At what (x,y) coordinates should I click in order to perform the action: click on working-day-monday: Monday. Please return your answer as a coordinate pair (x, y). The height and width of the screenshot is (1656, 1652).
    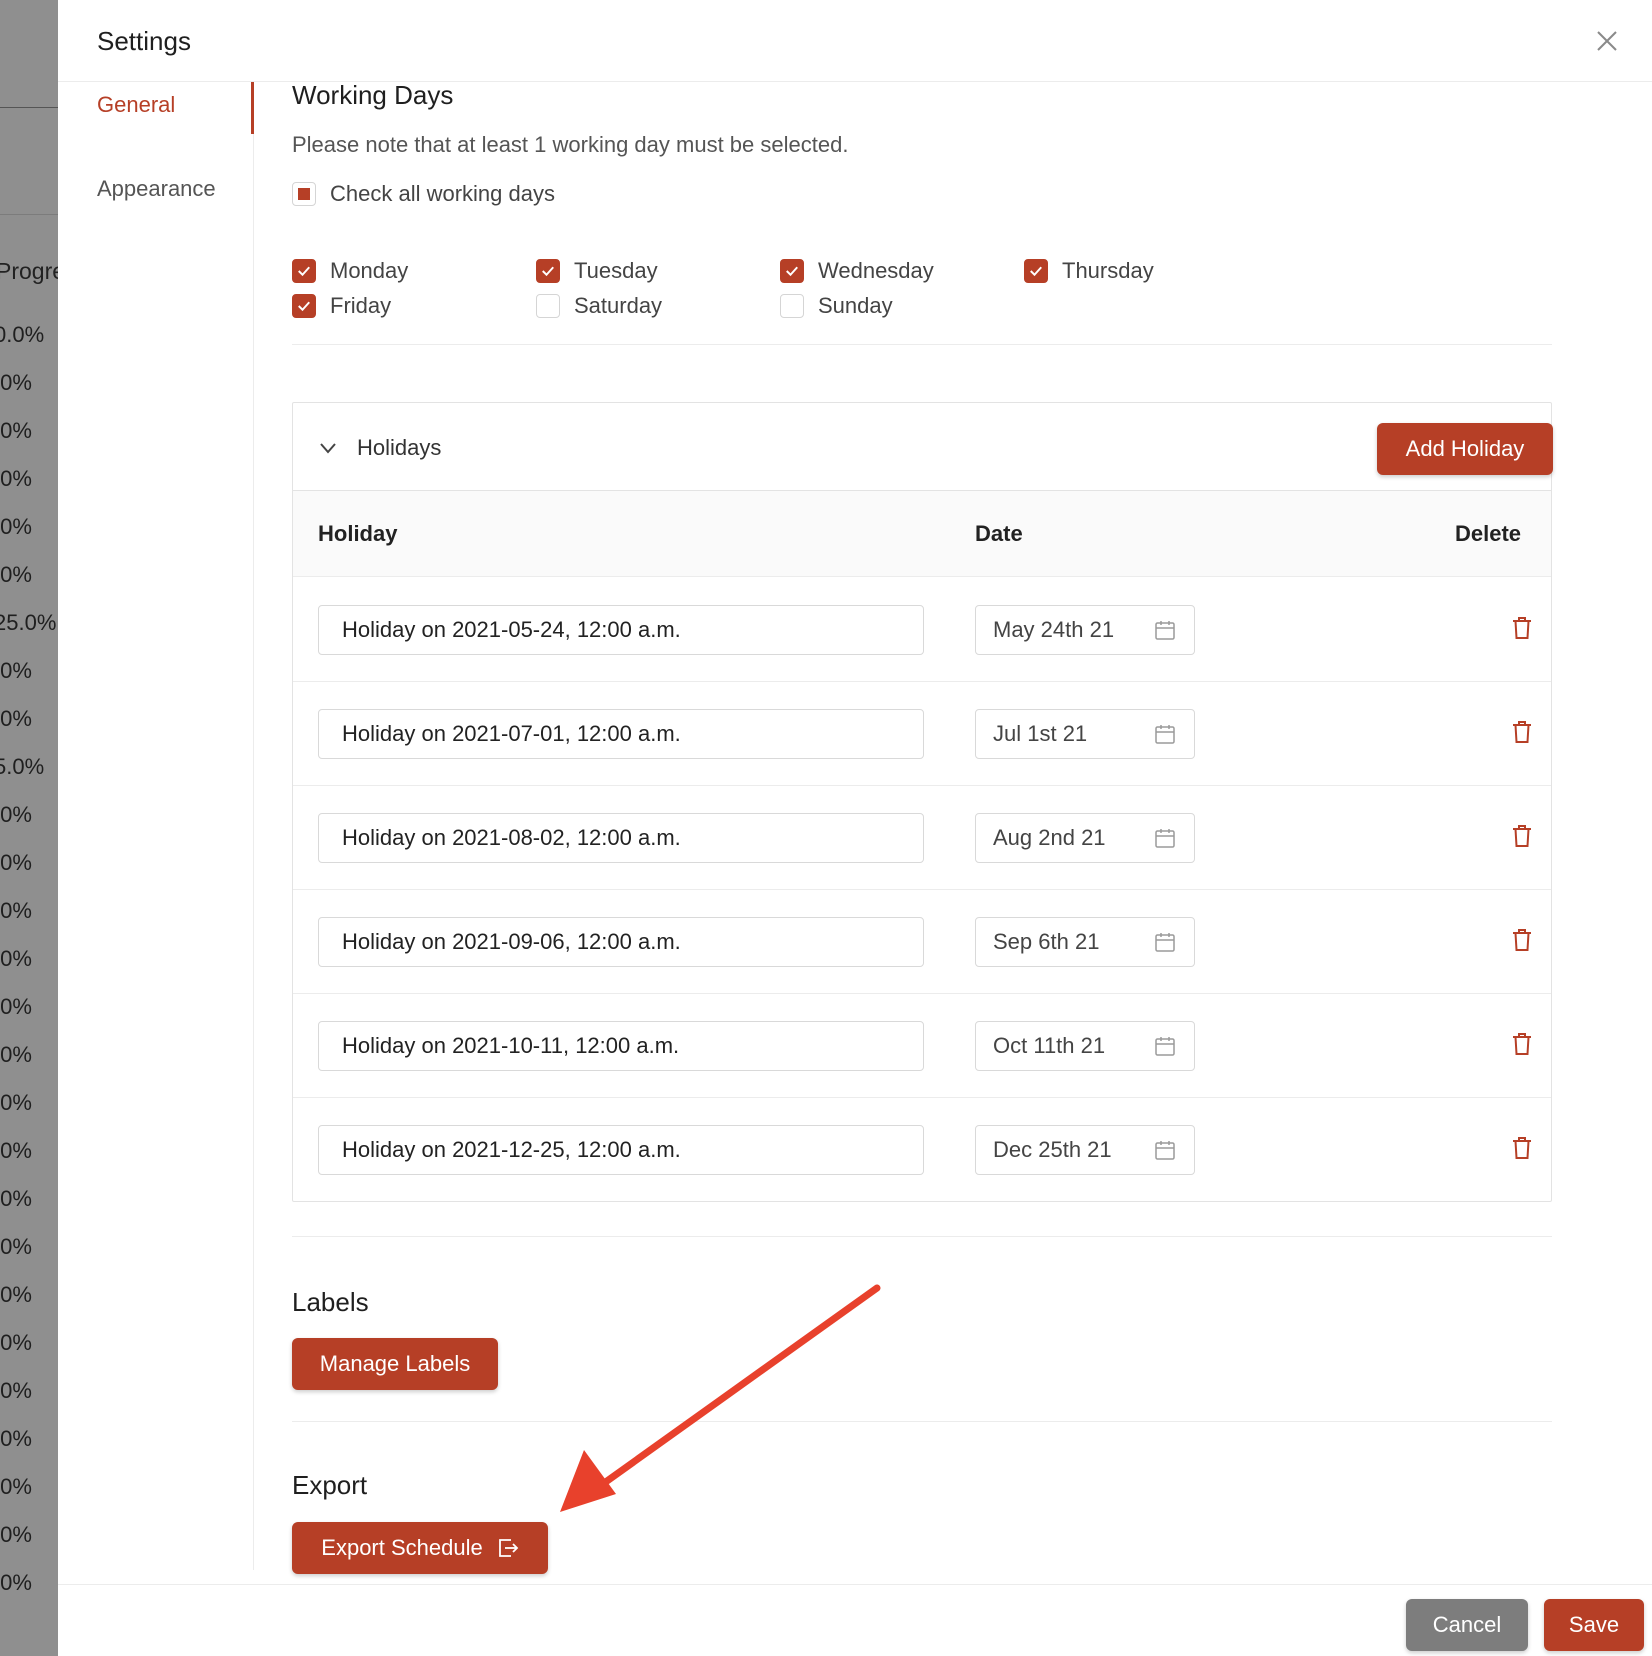
    Looking at the image, I should click on (350, 271).